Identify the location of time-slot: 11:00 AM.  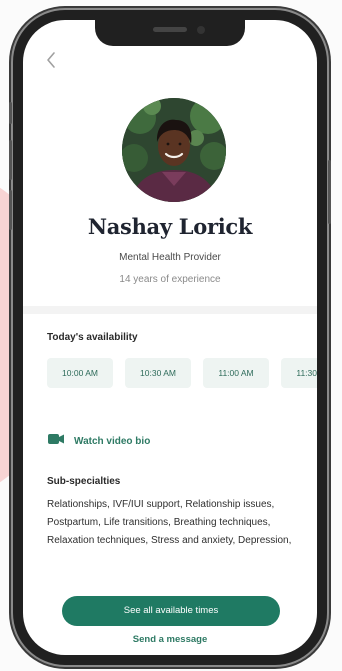
(236, 373).